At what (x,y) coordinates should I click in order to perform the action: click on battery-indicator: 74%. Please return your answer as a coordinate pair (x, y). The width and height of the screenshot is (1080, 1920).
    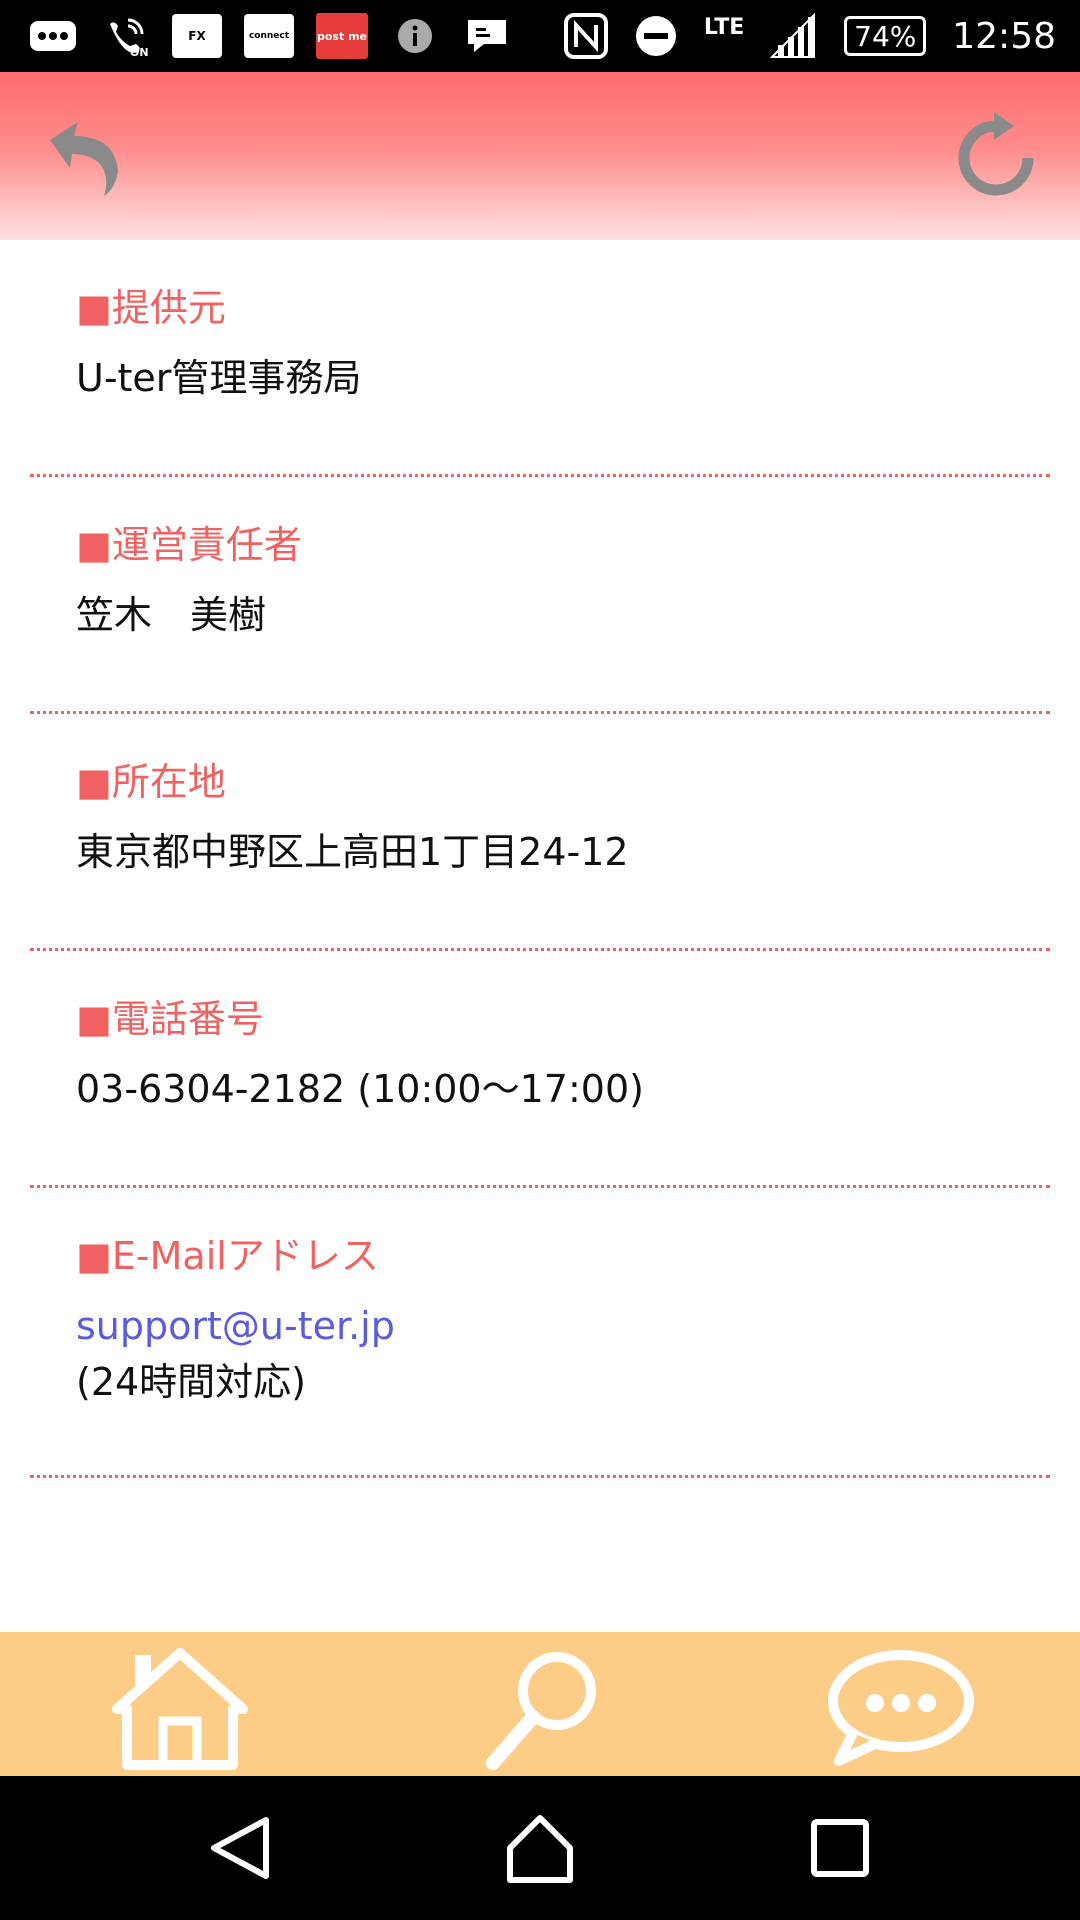
    Looking at the image, I should click on (885, 36).